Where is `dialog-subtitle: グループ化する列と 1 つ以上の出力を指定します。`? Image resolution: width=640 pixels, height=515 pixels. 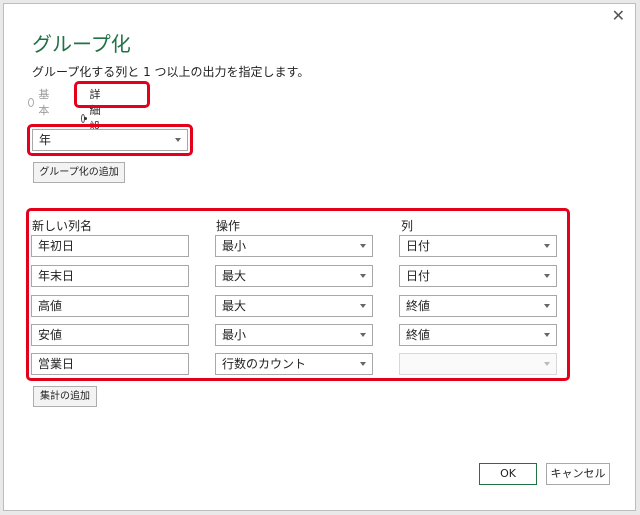
dialog-subtitle: グループ化する列と 1 つ以上の出力を指定します。 is located at coordinates (171, 72).